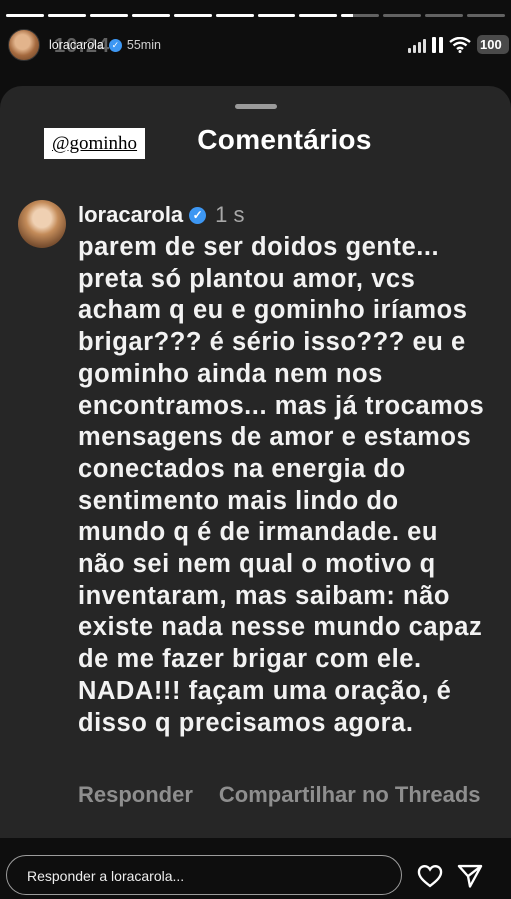 This screenshot has width=511, height=899. Describe the element at coordinates (350, 795) in the screenshot. I see `share-threads-button: Compartilhar no Threads` at that location.